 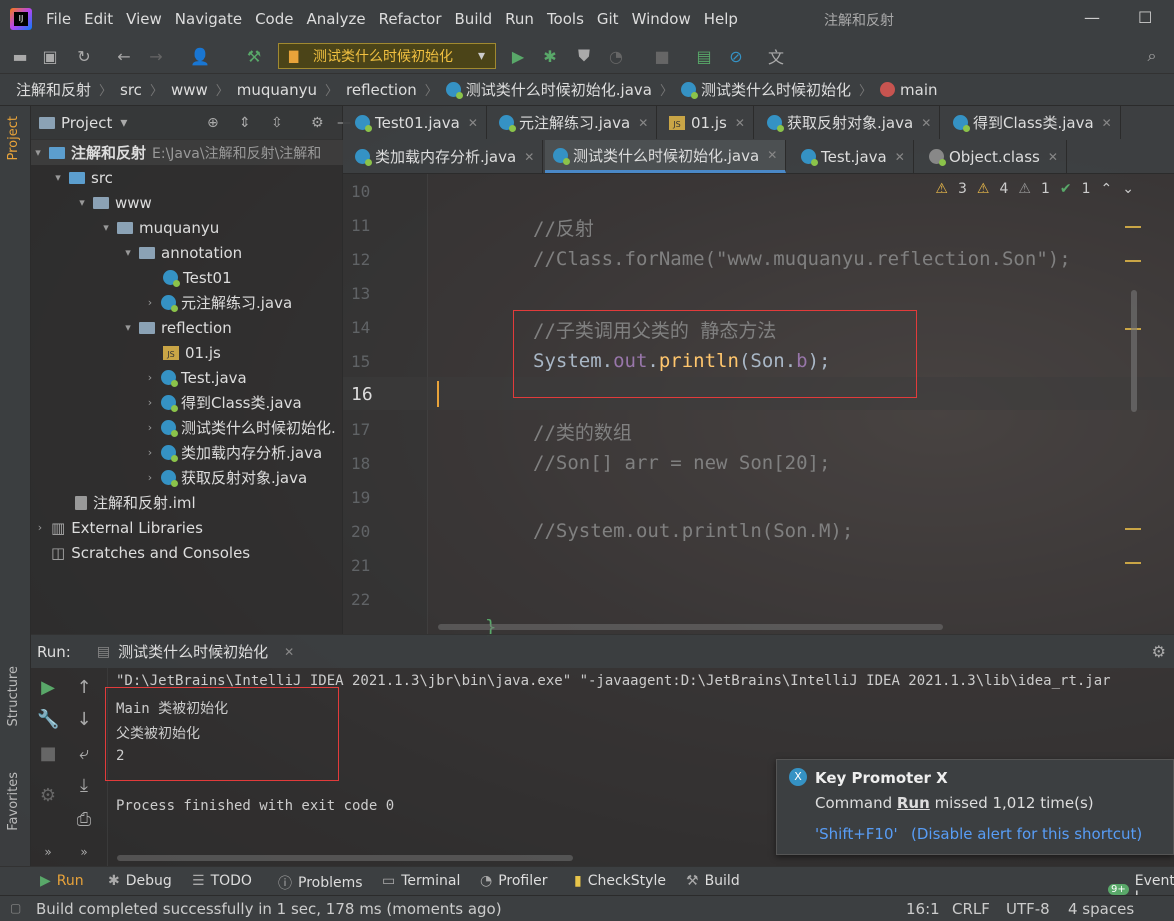 What do you see at coordinates (181, 252) in the screenshot?
I see `tree-item-annotation: ▾ annotation` at bounding box center [181, 252].